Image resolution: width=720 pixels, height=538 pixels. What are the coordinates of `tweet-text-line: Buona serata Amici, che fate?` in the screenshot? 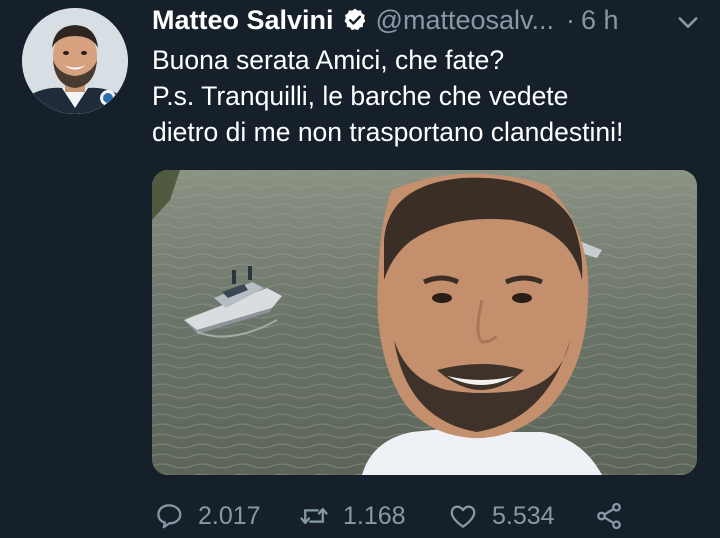 It's located at (328, 60).